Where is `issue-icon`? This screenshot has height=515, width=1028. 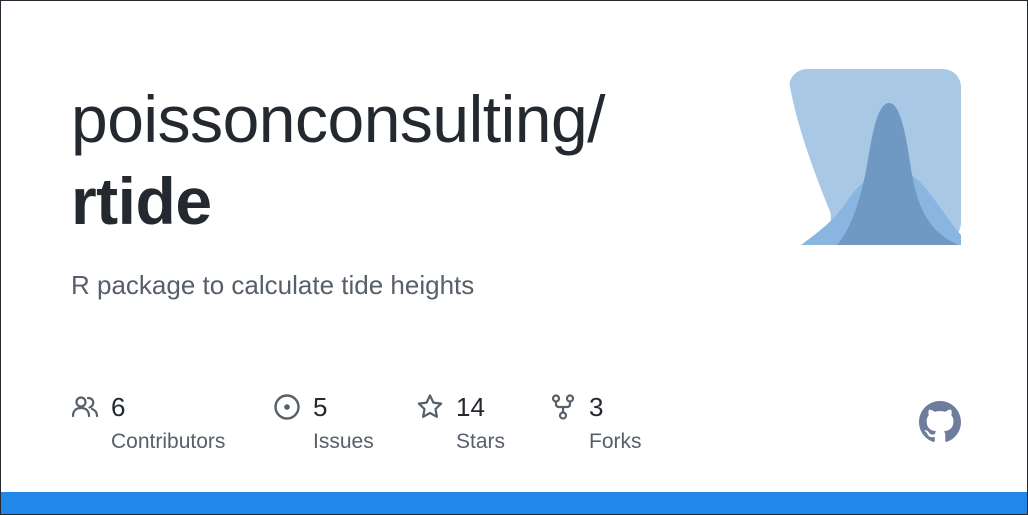 issue-icon is located at coordinates (287, 407).